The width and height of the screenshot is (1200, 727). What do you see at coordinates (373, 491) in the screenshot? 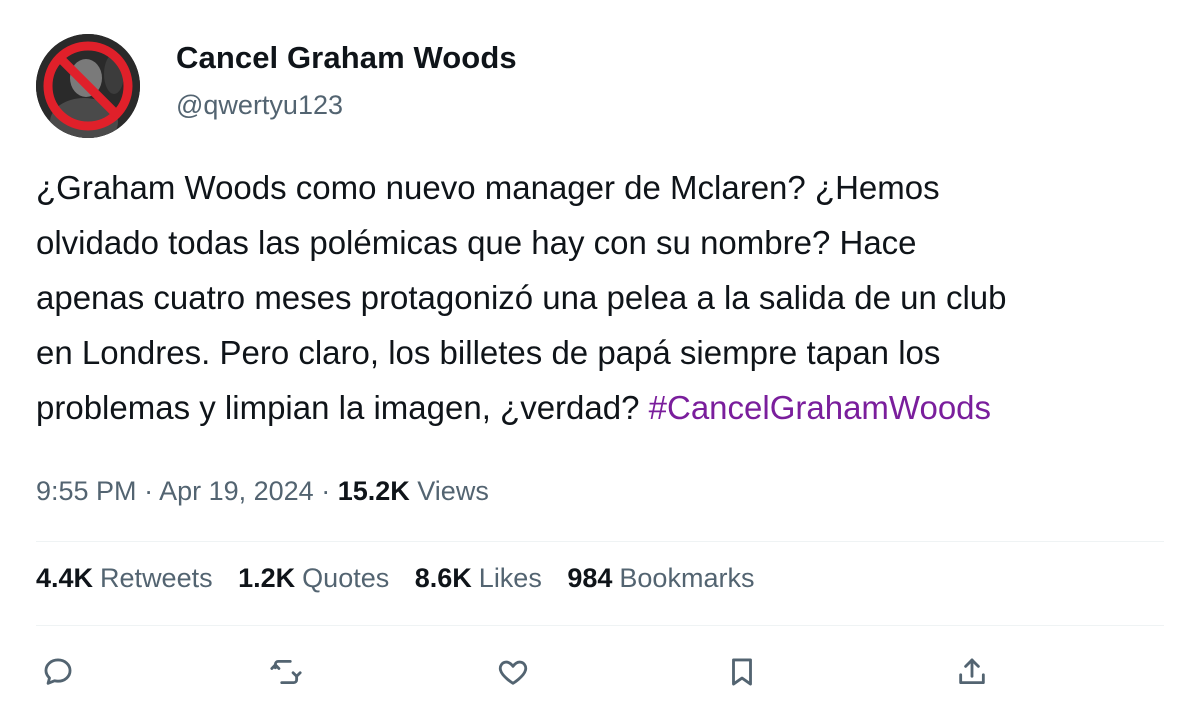
I see `views-count: 15.2K` at bounding box center [373, 491].